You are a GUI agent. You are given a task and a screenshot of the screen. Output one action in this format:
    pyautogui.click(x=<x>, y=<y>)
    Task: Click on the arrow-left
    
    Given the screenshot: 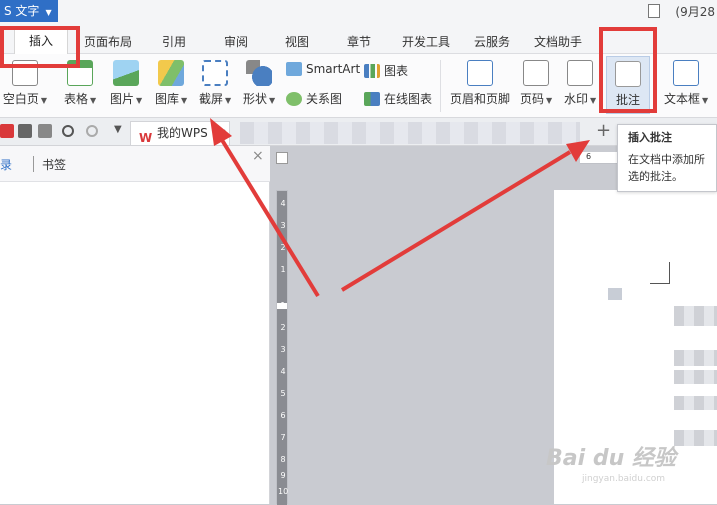 What is the action you would take?
    pyautogui.click(x=270, y=218)
    